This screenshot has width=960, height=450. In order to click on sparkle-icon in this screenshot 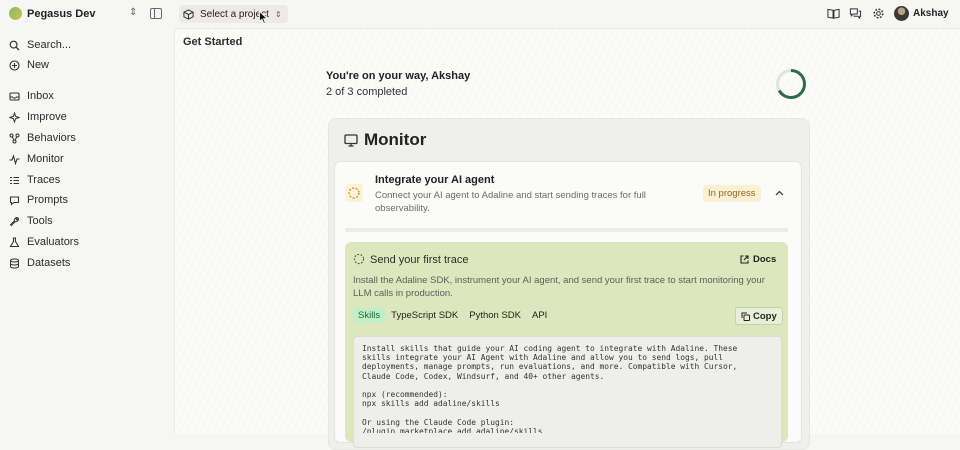, I will do `click(14, 117)`.